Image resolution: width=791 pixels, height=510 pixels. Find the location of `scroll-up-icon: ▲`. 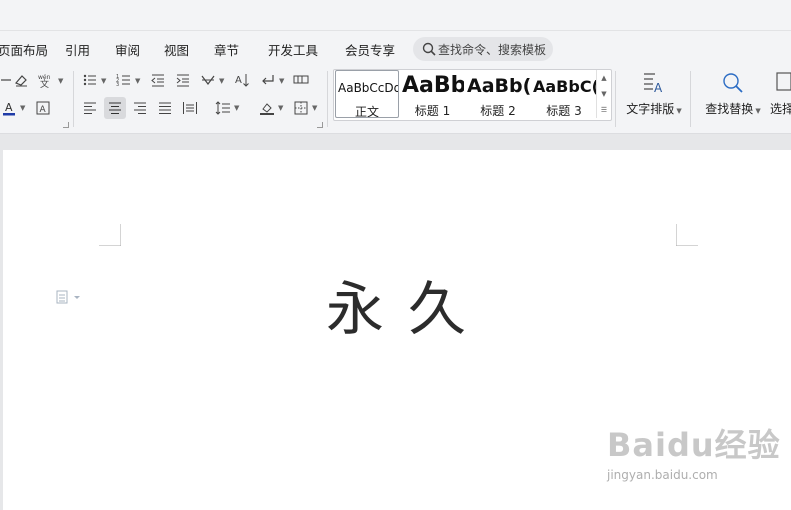

scroll-up-icon: ▲ is located at coordinates (604, 78).